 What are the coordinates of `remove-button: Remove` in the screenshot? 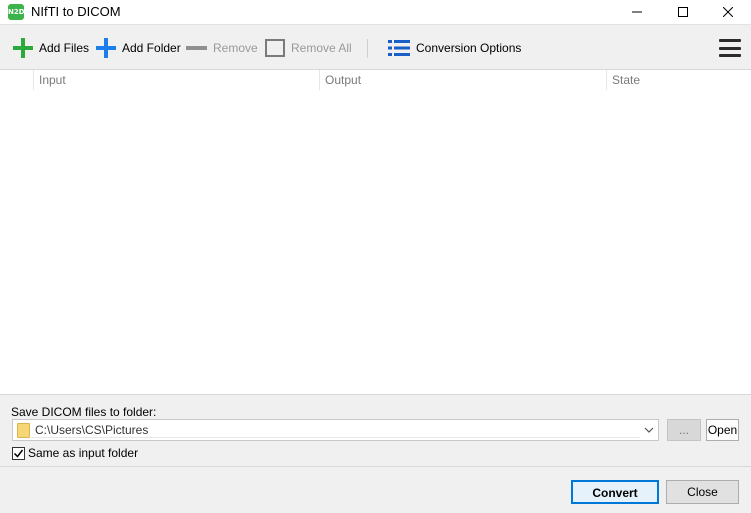 It's located at (222, 48).